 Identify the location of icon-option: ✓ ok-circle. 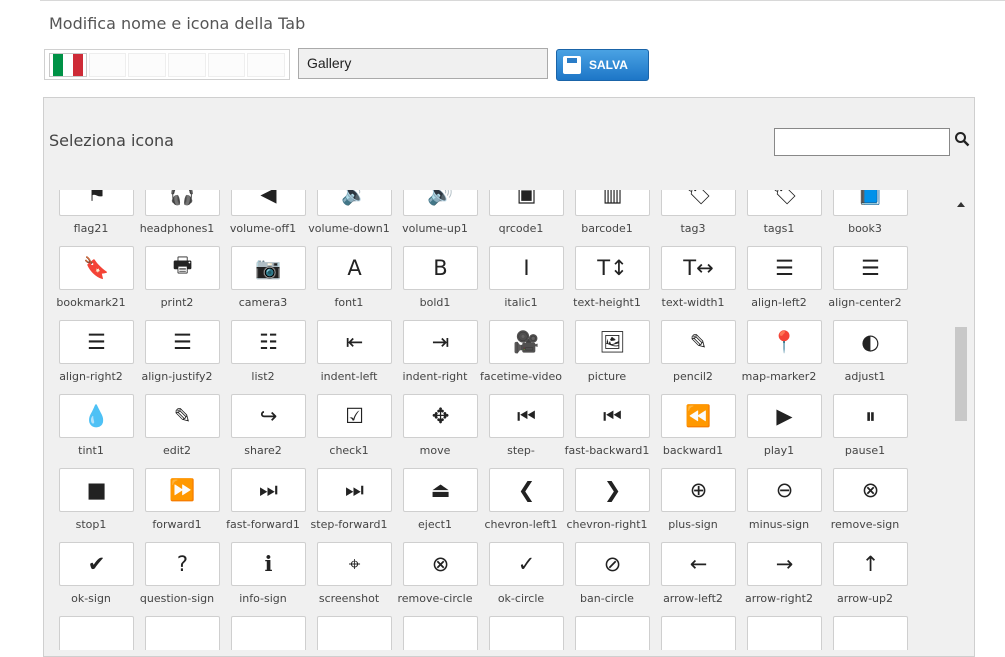
(519, 579).